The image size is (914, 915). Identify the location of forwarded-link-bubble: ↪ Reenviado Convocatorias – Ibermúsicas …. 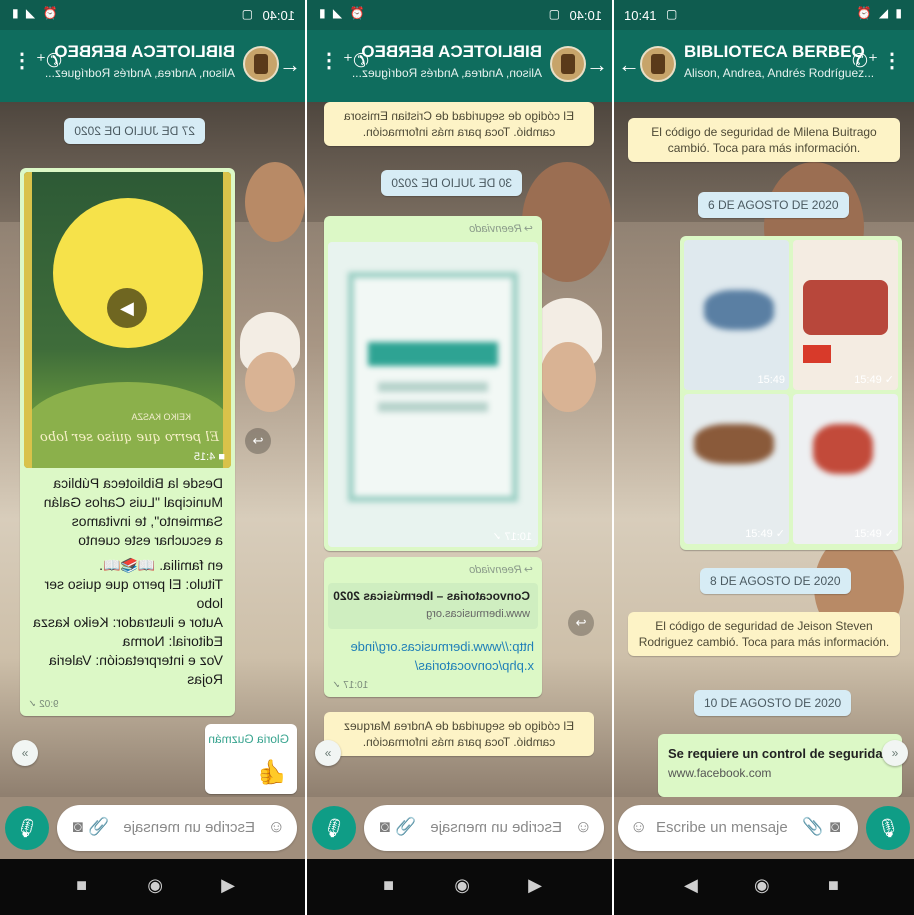
(433, 627).